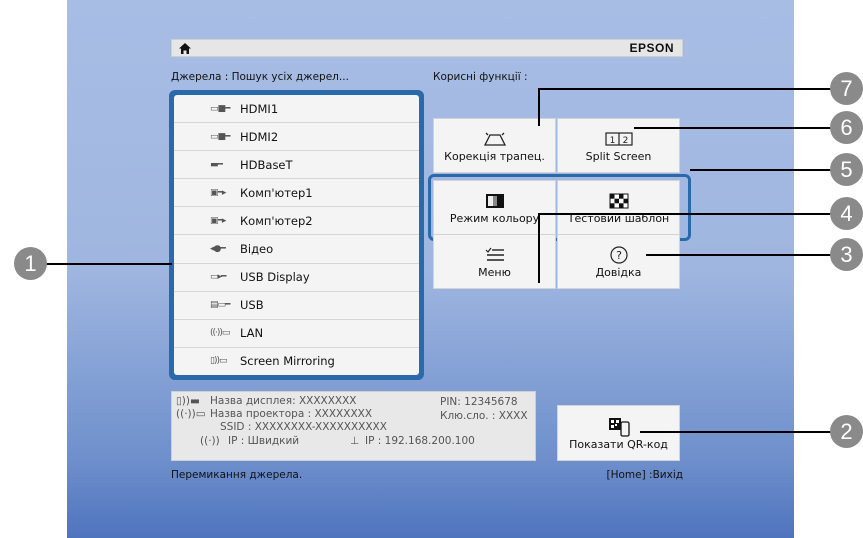 The image size is (863, 538). I want to click on ip-address: IP : 192.168.200.100, so click(420, 441).